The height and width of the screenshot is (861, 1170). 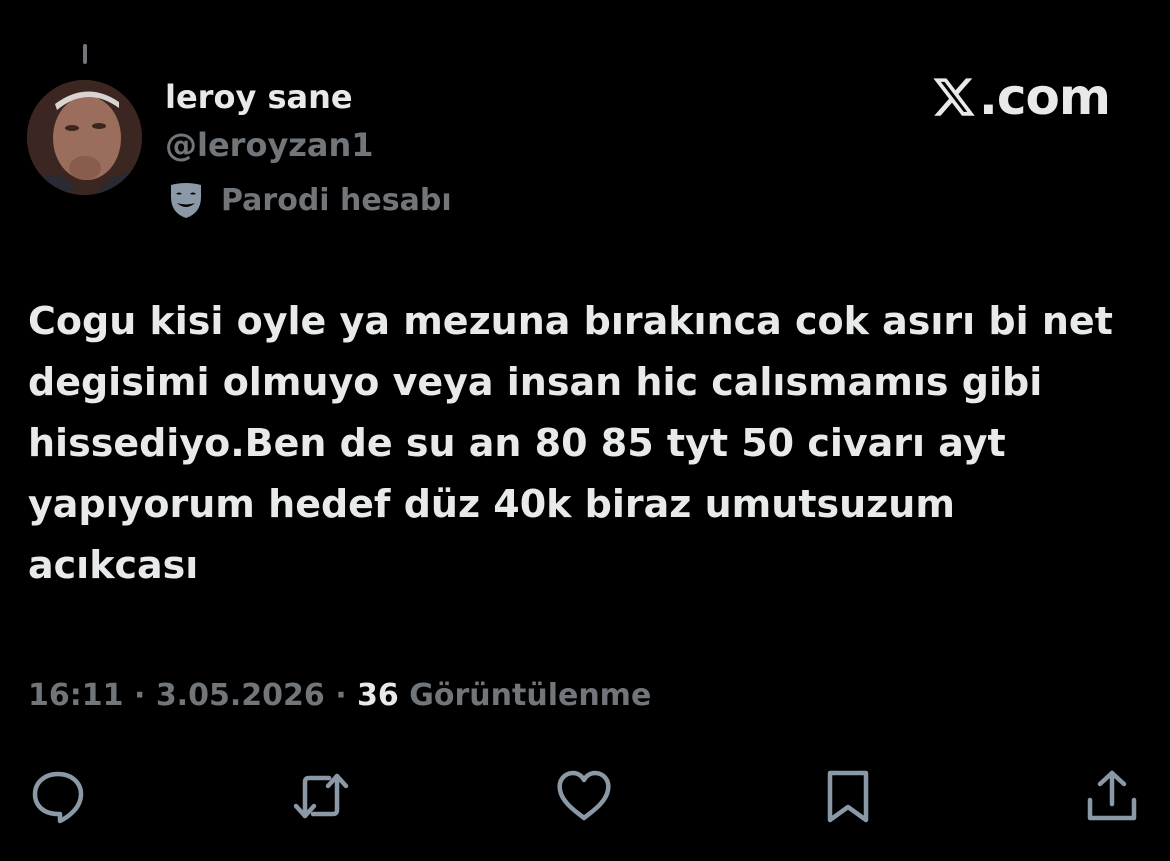 I want to click on x-com-watermark: .com, so click(x=1021, y=97).